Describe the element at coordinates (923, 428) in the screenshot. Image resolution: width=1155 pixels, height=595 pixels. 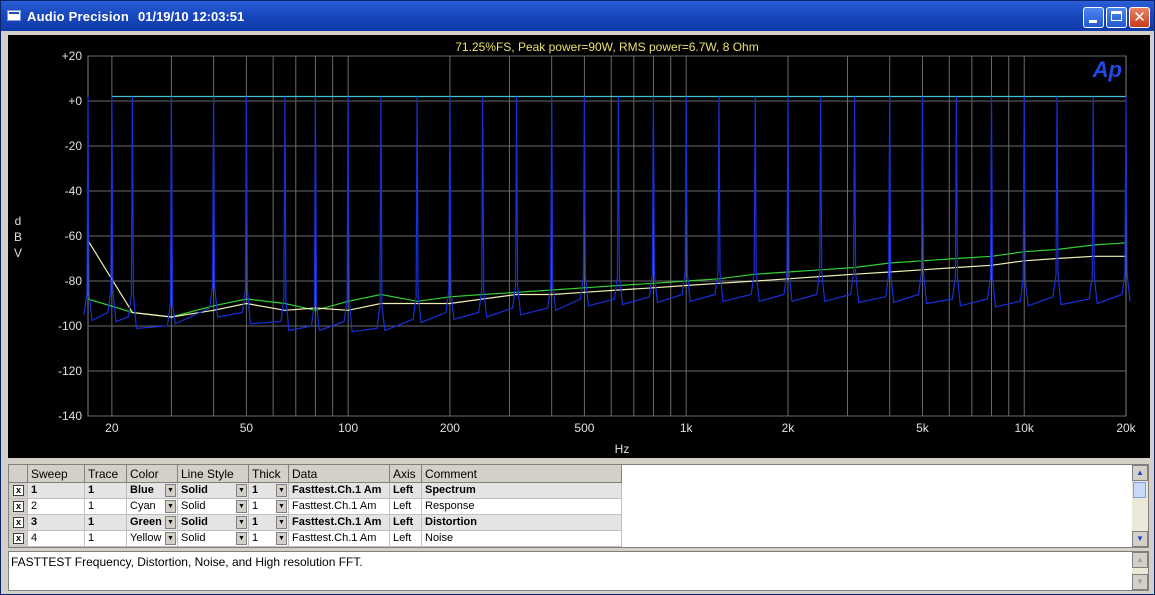
I see `x-tick-label: 5k` at that location.